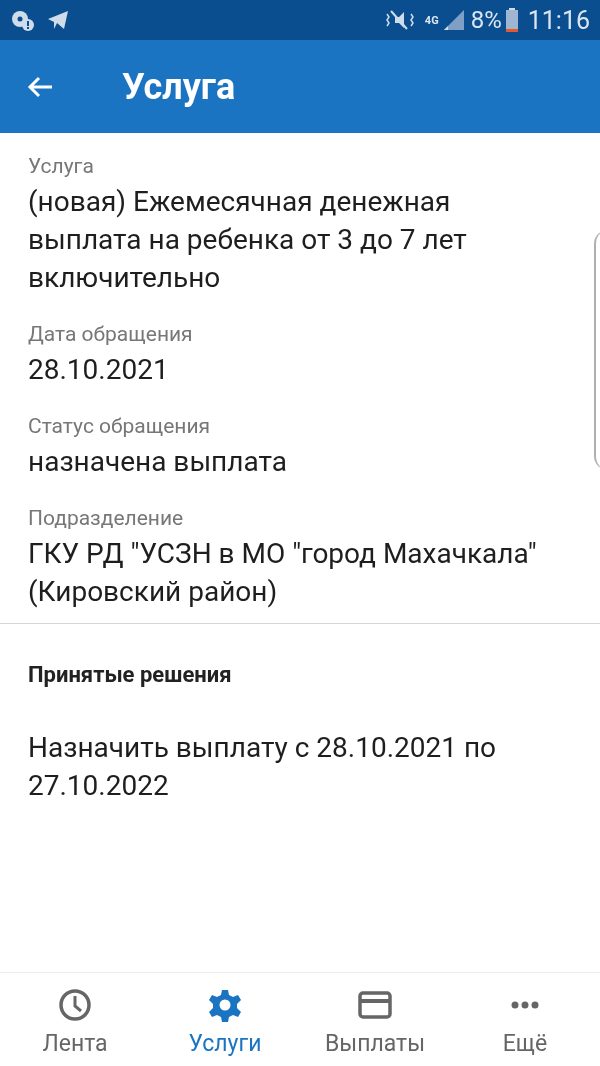 The image size is (600, 1066). I want to click on section-heading: Принятые решения, so click(130, 675).